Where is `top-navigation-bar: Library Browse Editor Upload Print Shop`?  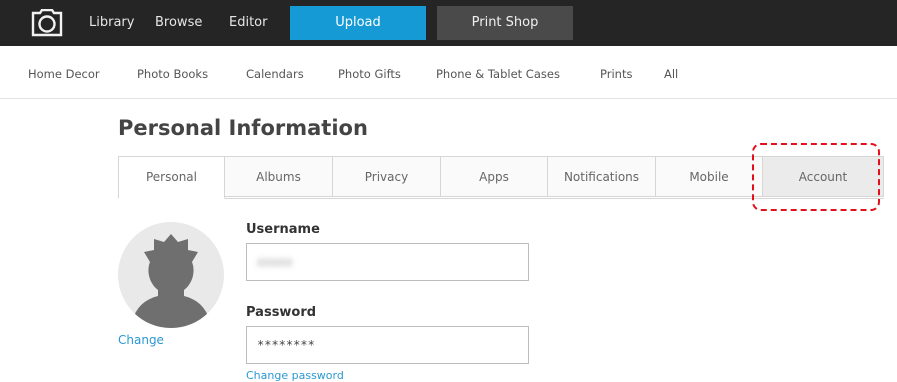 top-navigation-bar: Library Browse Editor Upload Print Shop is located at coordinates (448, 23).